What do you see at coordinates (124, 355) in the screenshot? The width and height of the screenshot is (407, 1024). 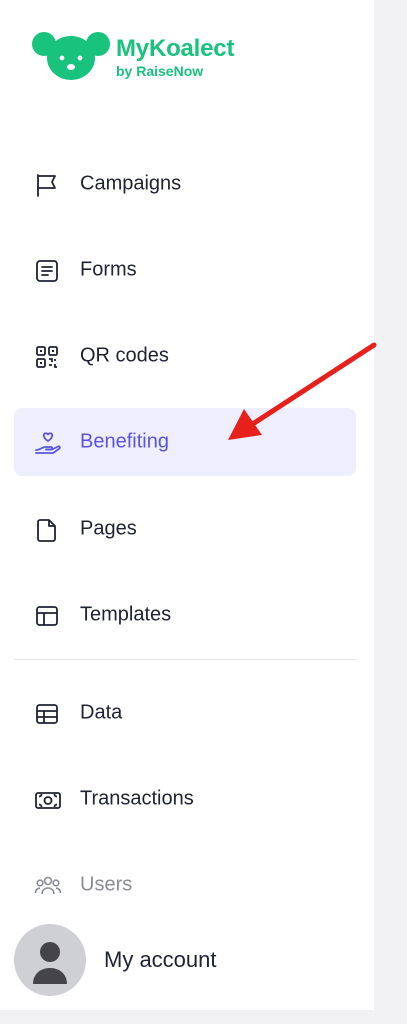 I see `sidebar-item-label: QR codes` at bounding box center [124, 355].